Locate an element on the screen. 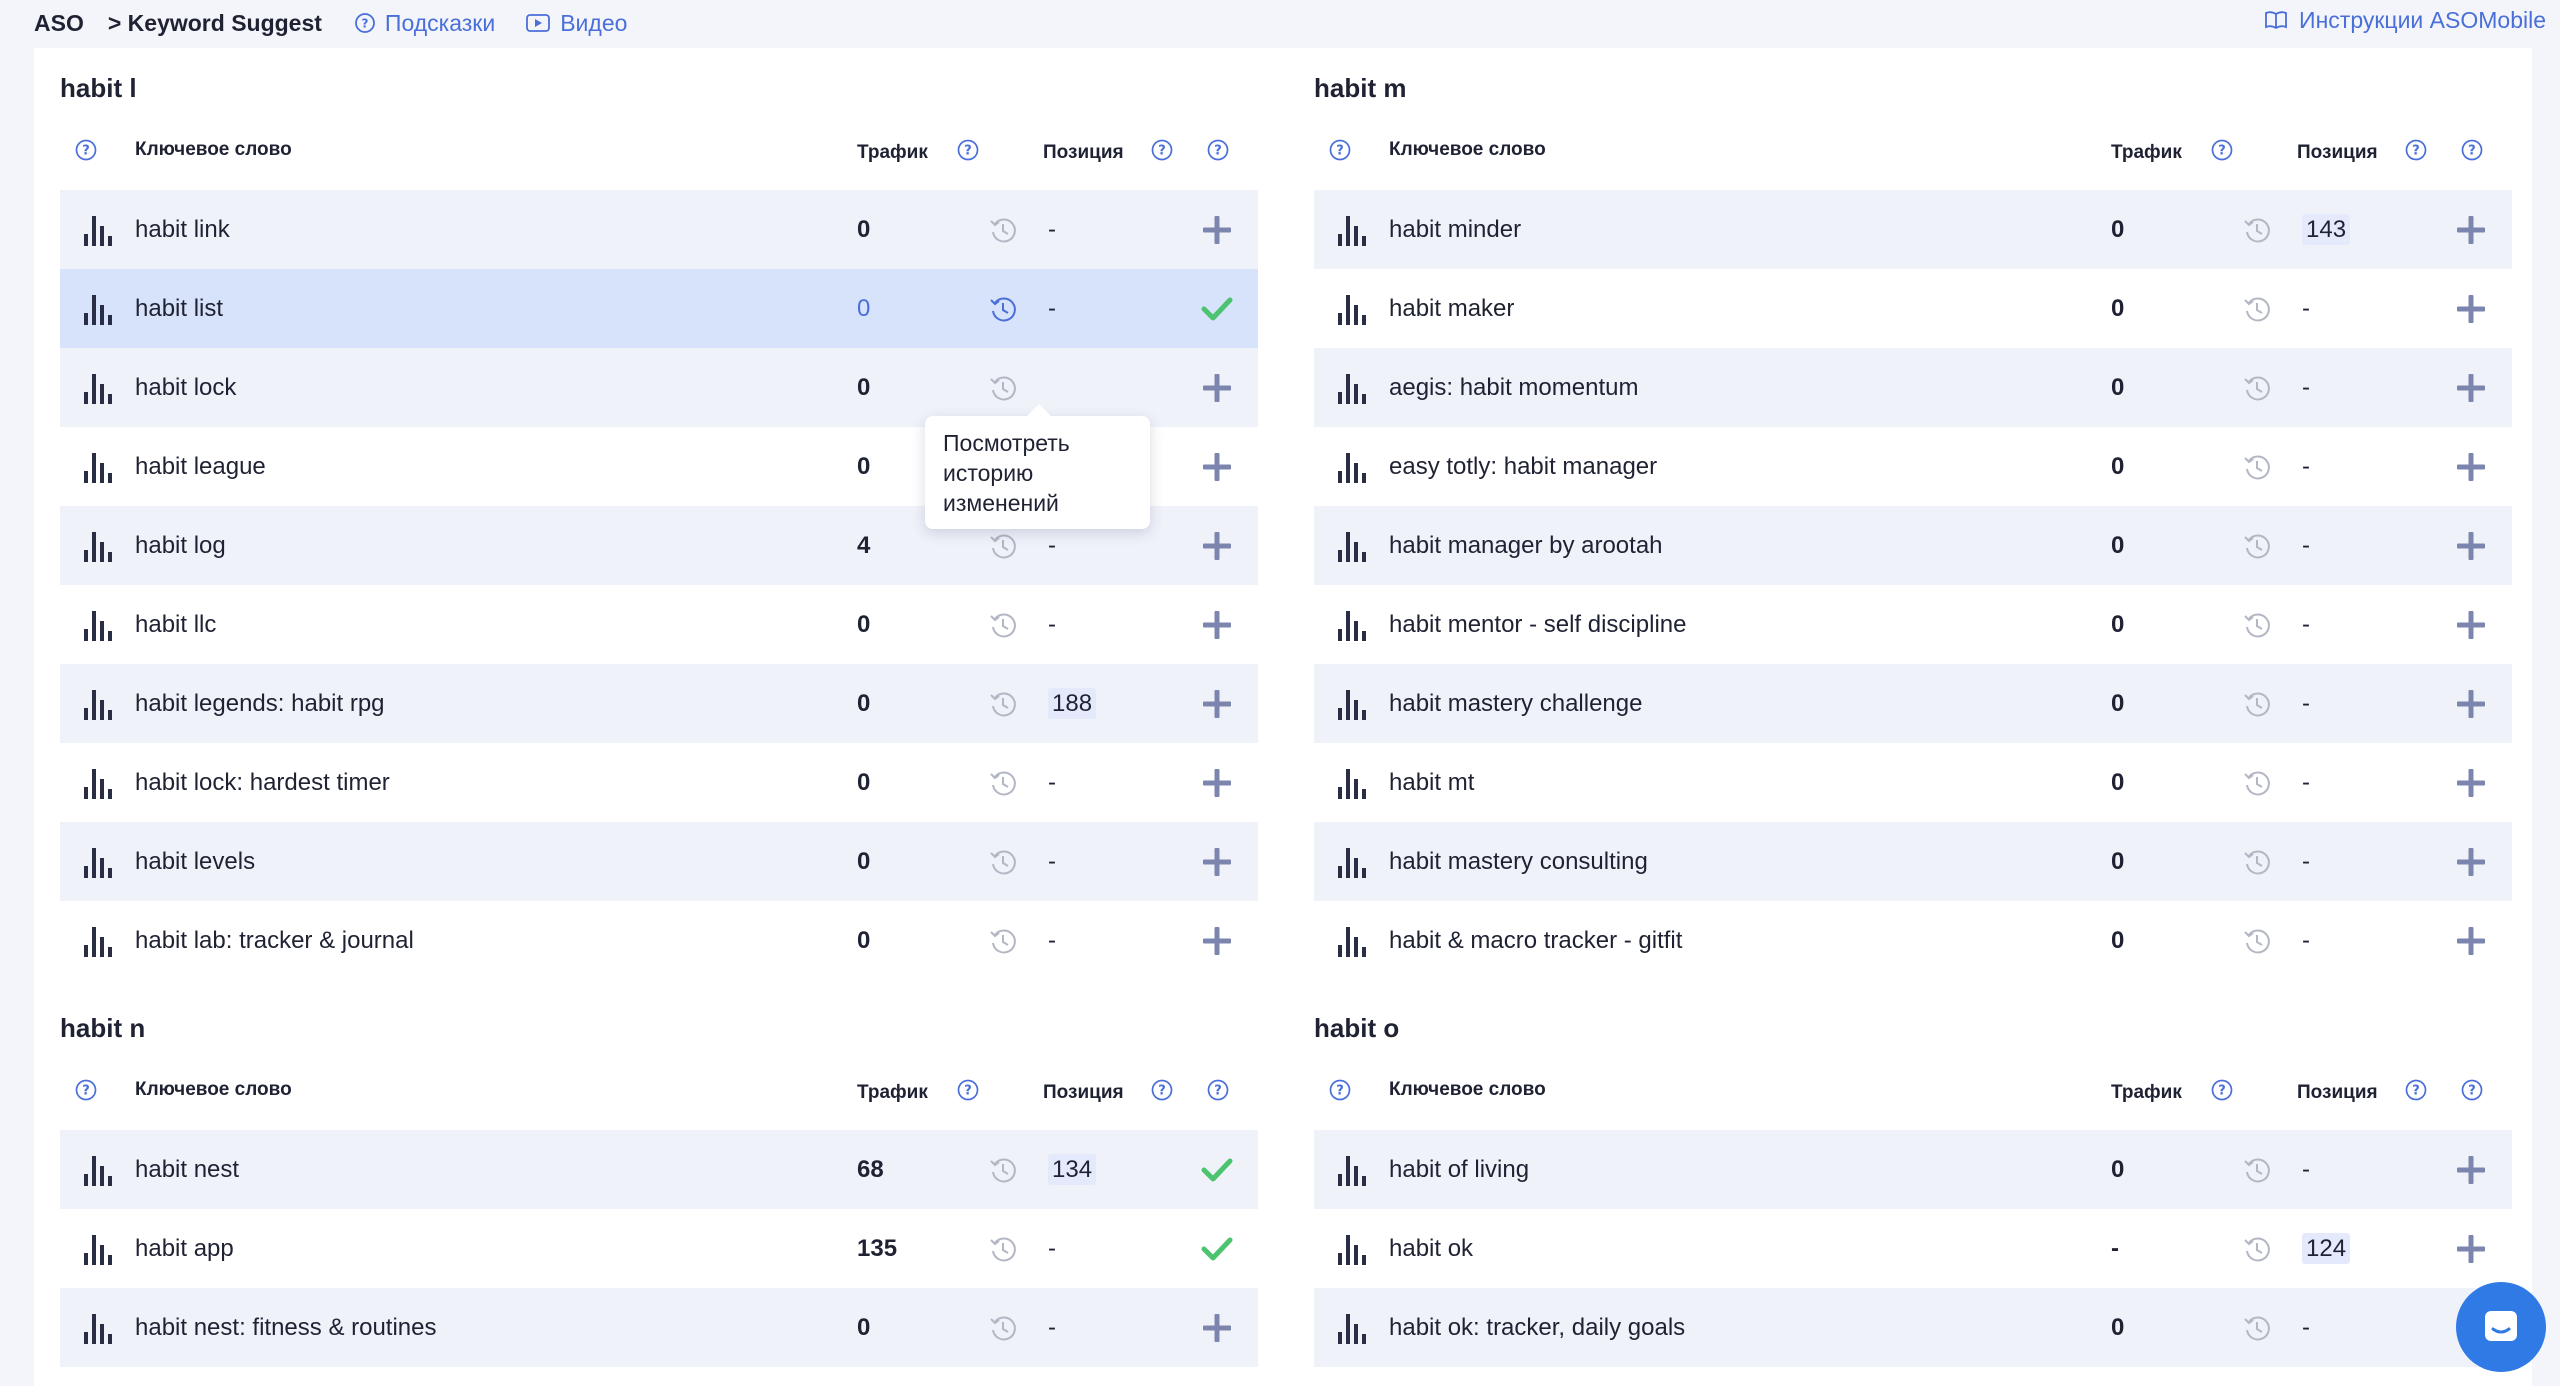  table-row: easy totly: habit manager 0 - is located at coordinates (1913, 466).